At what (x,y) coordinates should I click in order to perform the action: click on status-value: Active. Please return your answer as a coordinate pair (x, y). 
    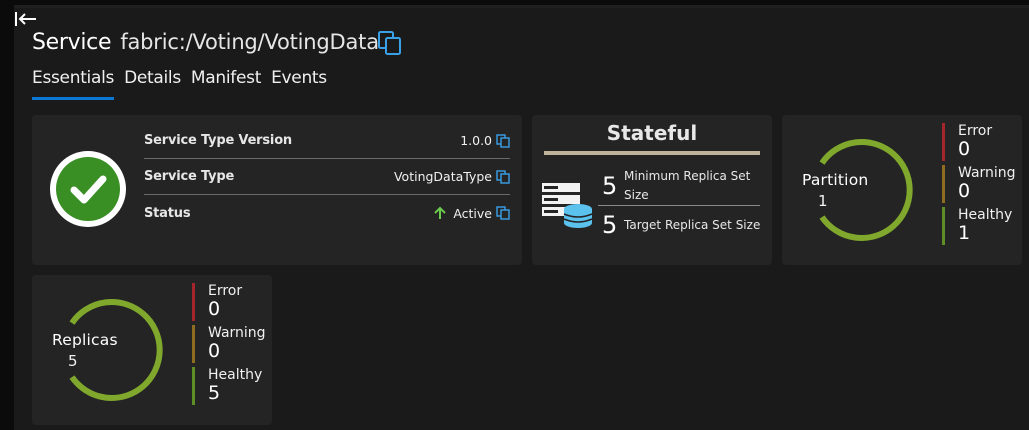
    Looking at the image, I should click on (472, 213).